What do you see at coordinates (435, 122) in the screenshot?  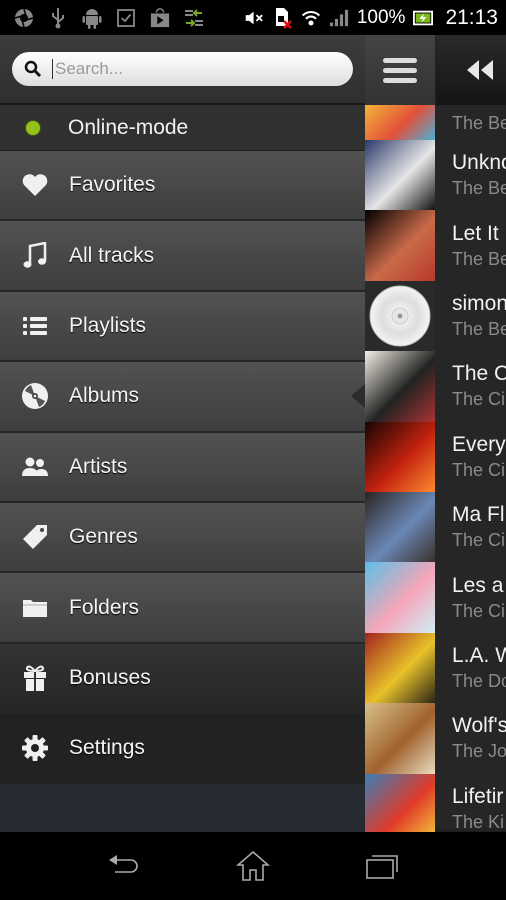 I see `album-row: The Be` at bounding box center [435, 122].